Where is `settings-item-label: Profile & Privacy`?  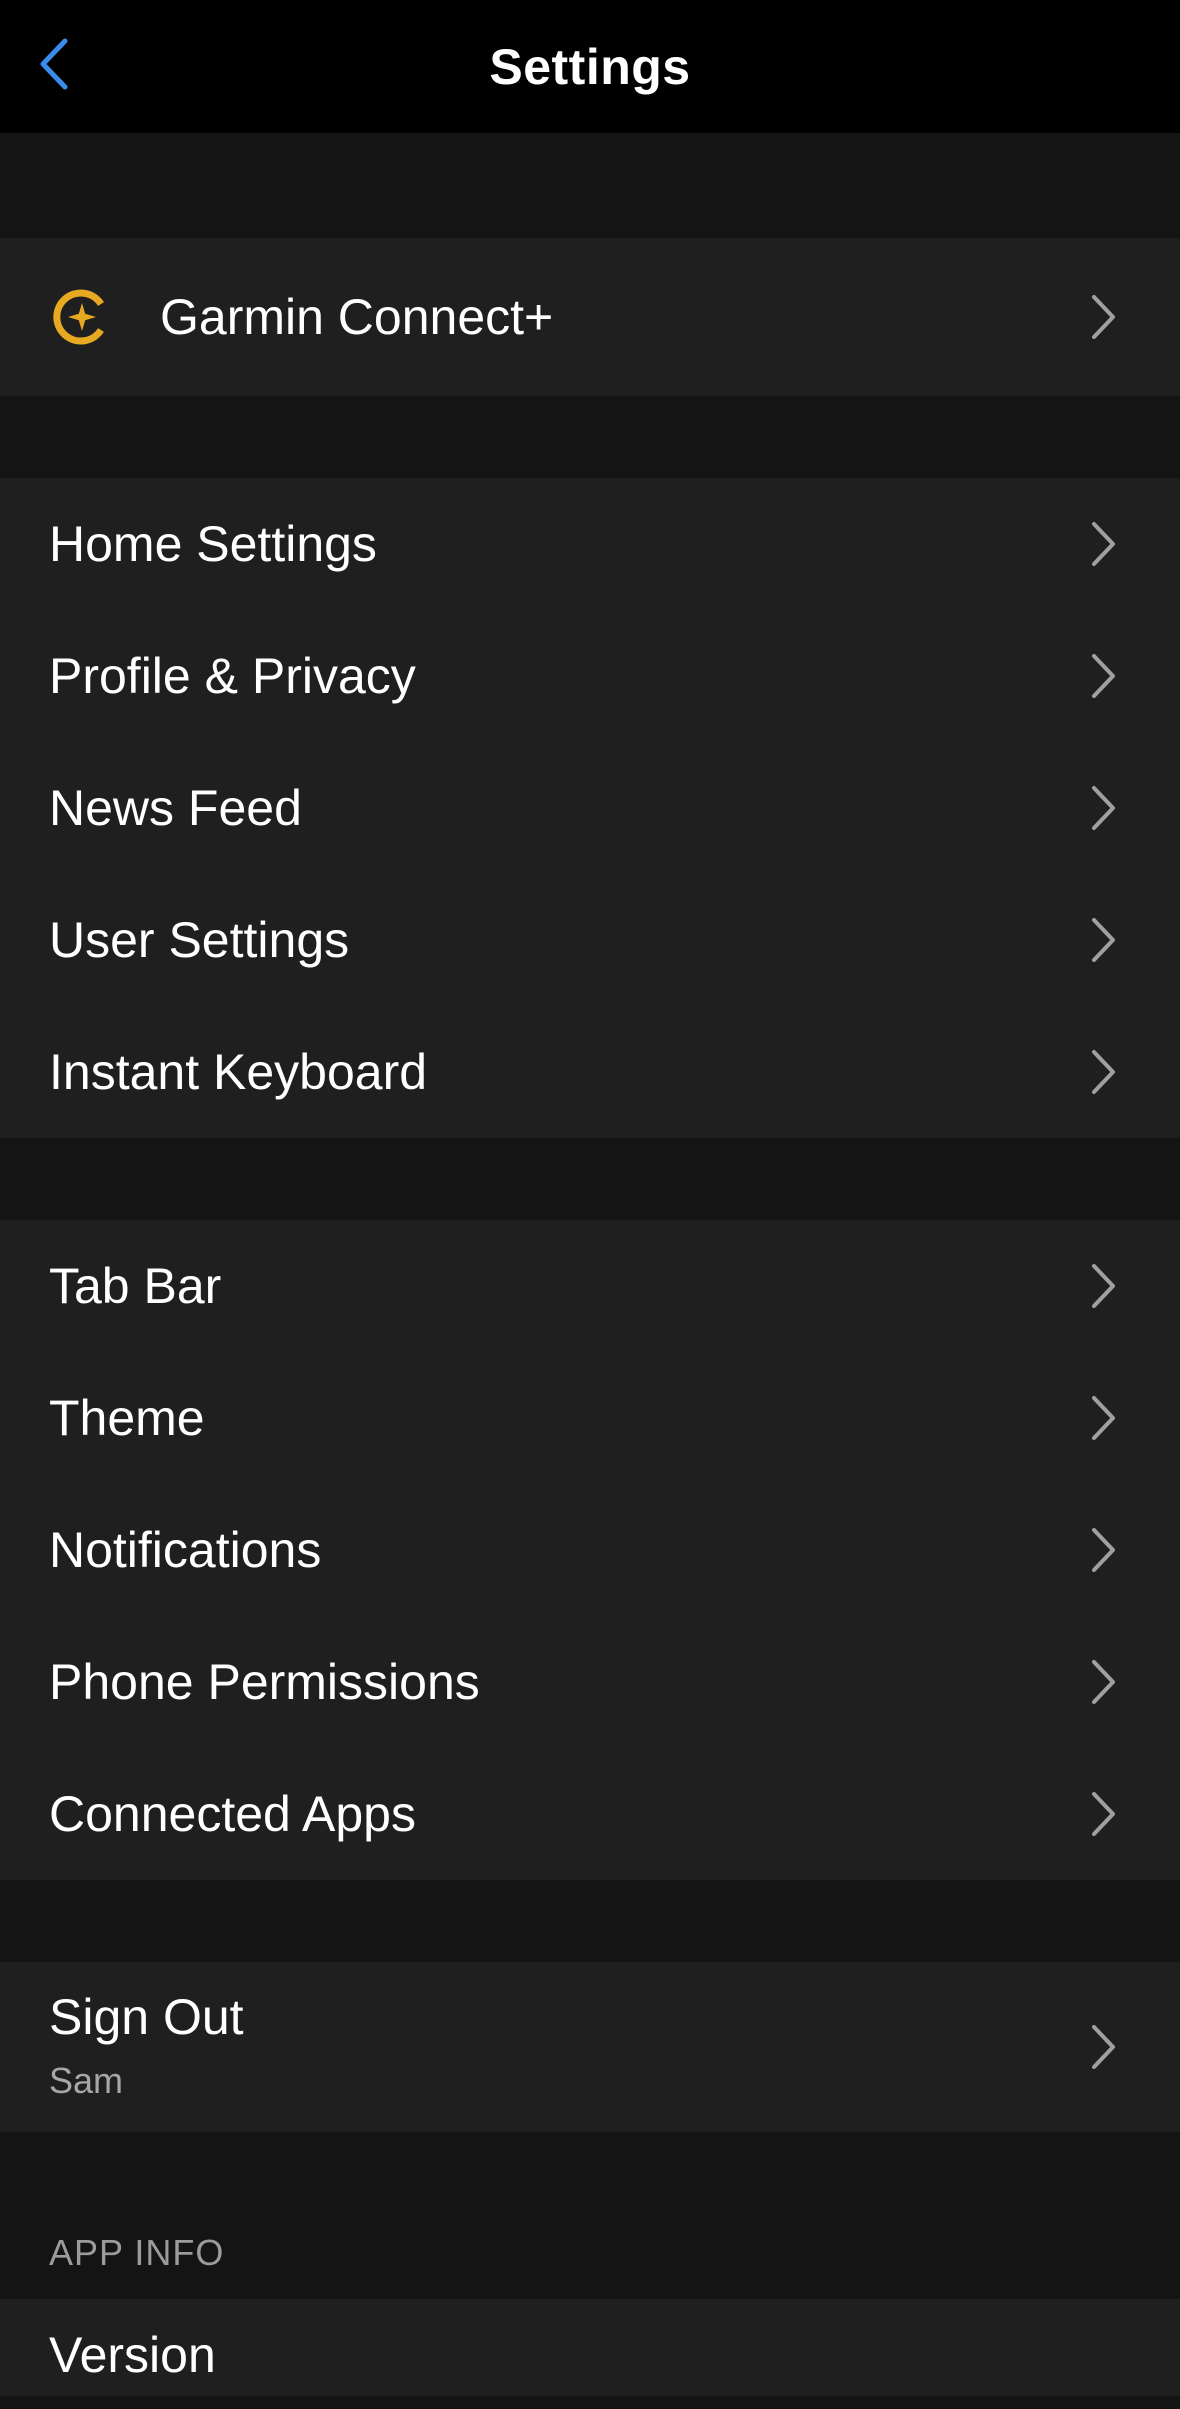
settings-item-label: Profile & Privacy is located at coordinates (232, 676).